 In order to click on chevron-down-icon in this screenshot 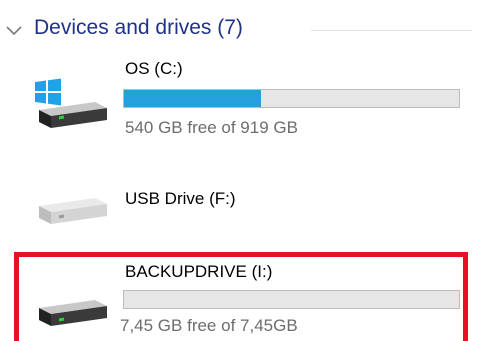, I will do `click(14, 31)`.